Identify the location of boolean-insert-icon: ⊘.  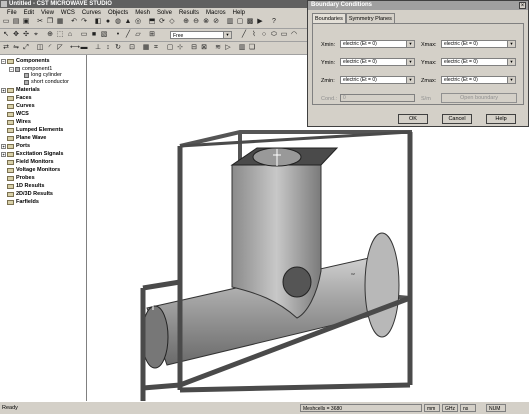
(216, 22).